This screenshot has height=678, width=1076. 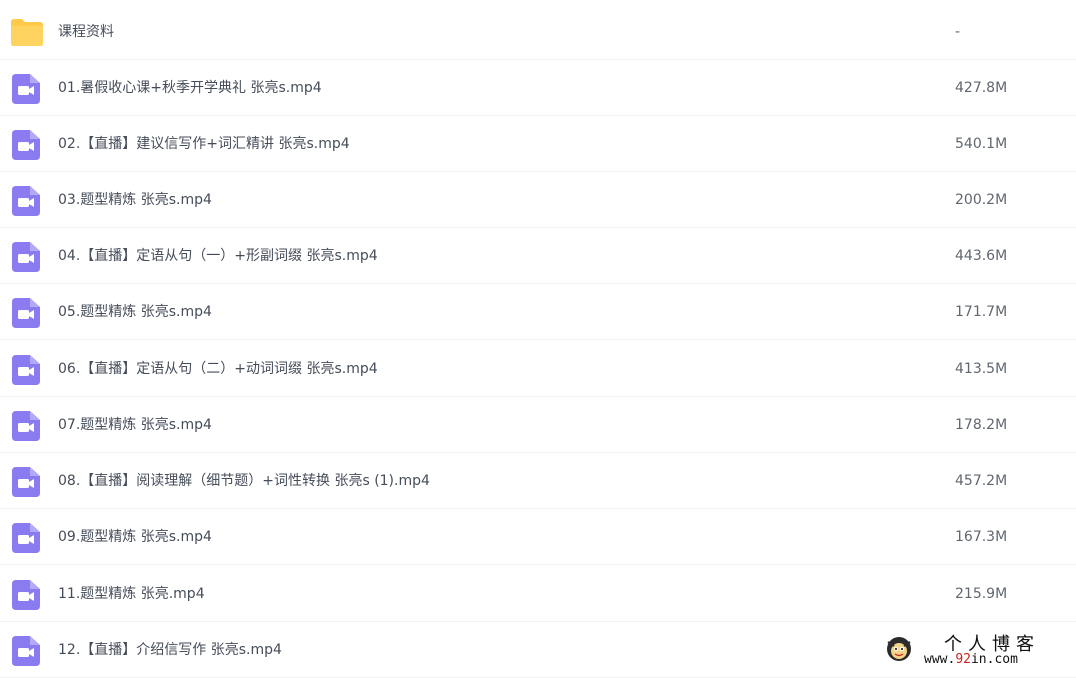 I want to click on watermark-url-suffix: in.com, so click(x=994, y=659).